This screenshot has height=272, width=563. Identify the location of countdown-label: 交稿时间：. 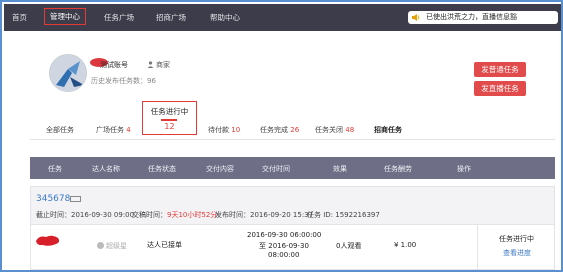
(149, 215).